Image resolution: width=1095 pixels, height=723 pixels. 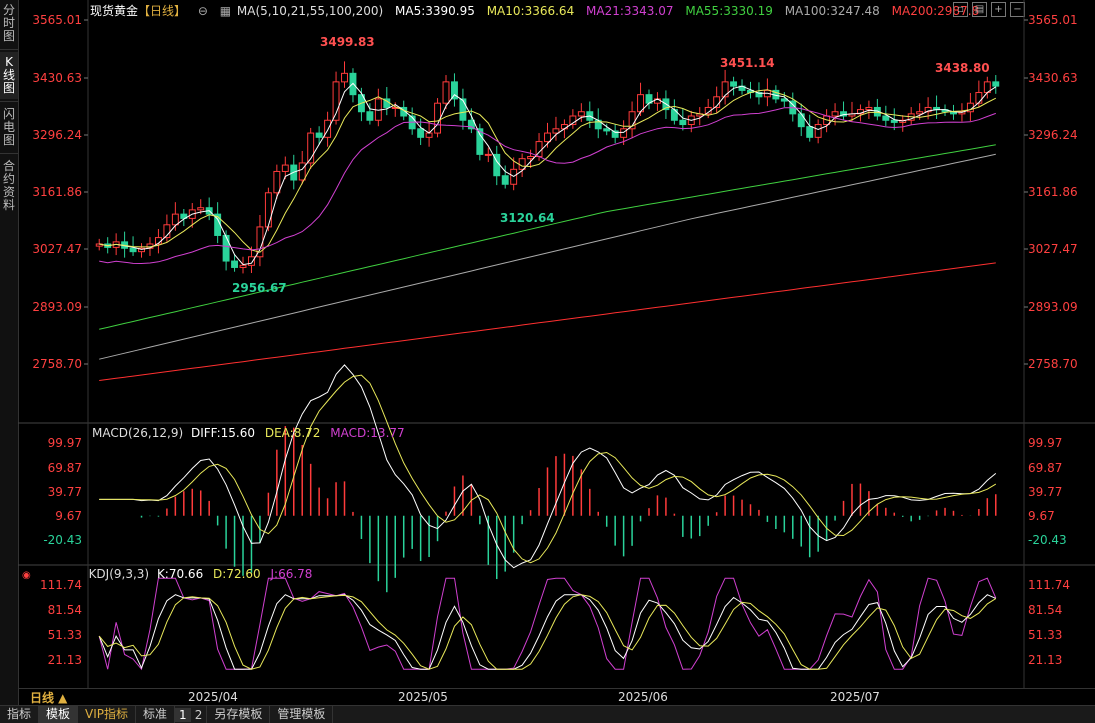 I want to click on kdj-d: D:72.60, so click(x=237, y=574).